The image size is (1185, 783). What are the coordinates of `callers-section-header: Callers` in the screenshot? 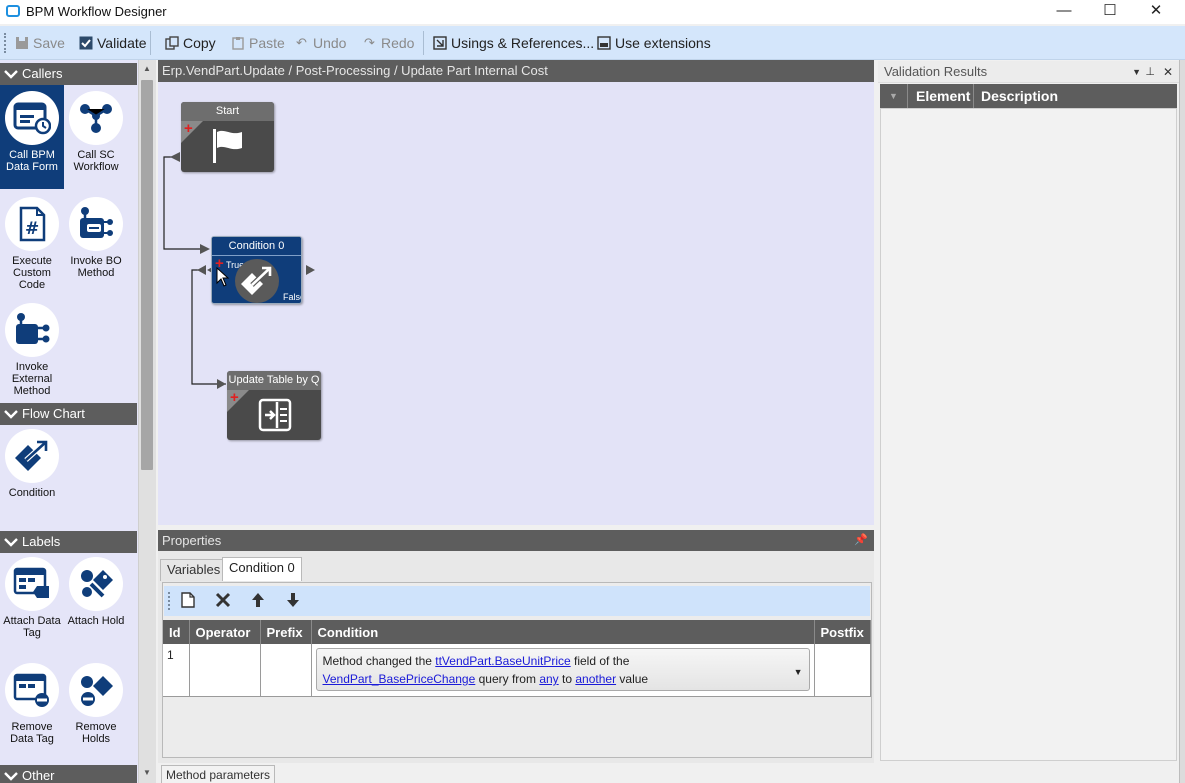 It's located at (68, 74).